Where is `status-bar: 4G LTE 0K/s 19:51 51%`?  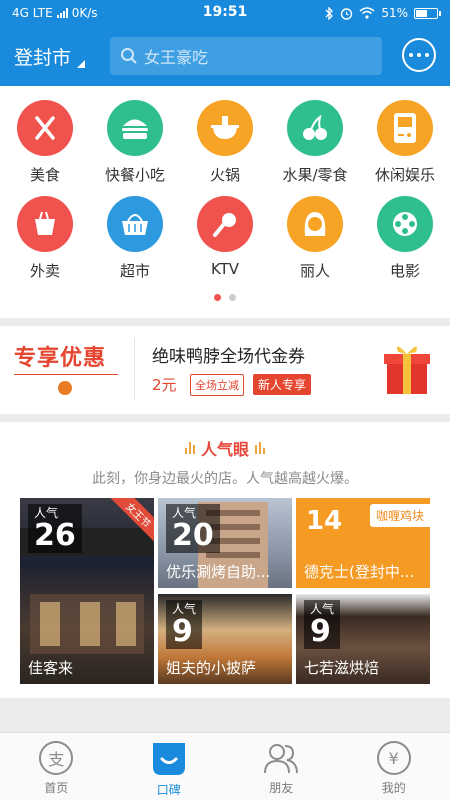 status-bar: 4G LTE 0K/s 19:51 51% is located at coordinates (225, 13).